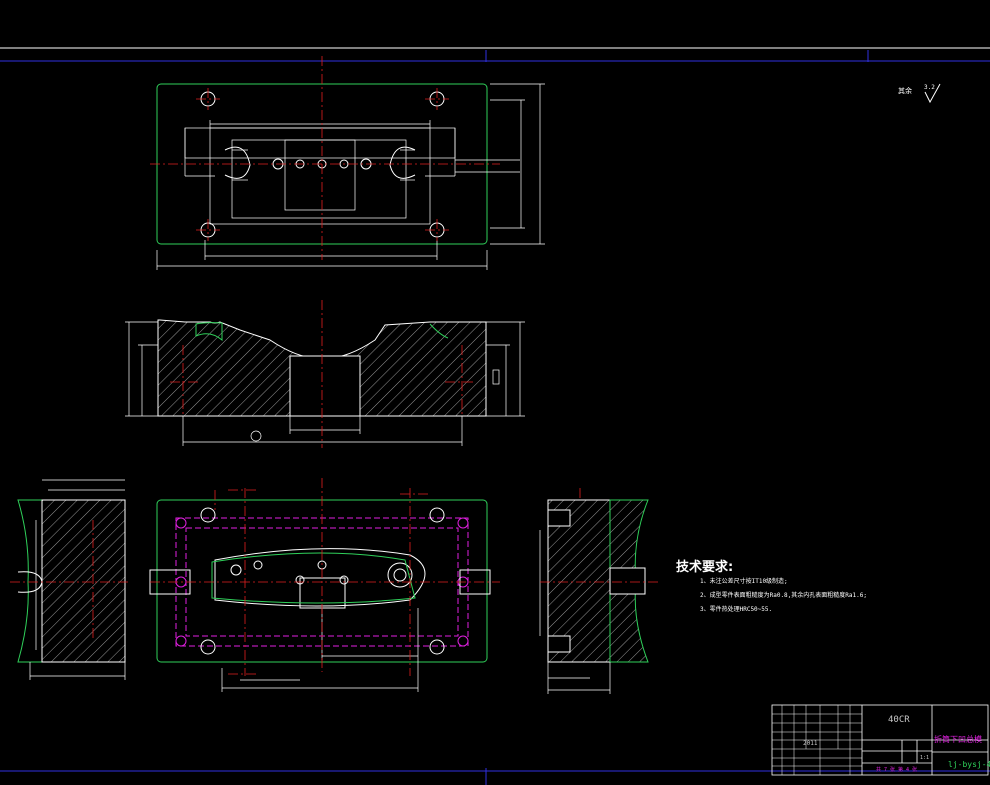 The width and height of the screenshot is (990, 785). I want to click on tech-req-item: 1、未注公差尺寸按IT10级制造;, so click(744, 581).